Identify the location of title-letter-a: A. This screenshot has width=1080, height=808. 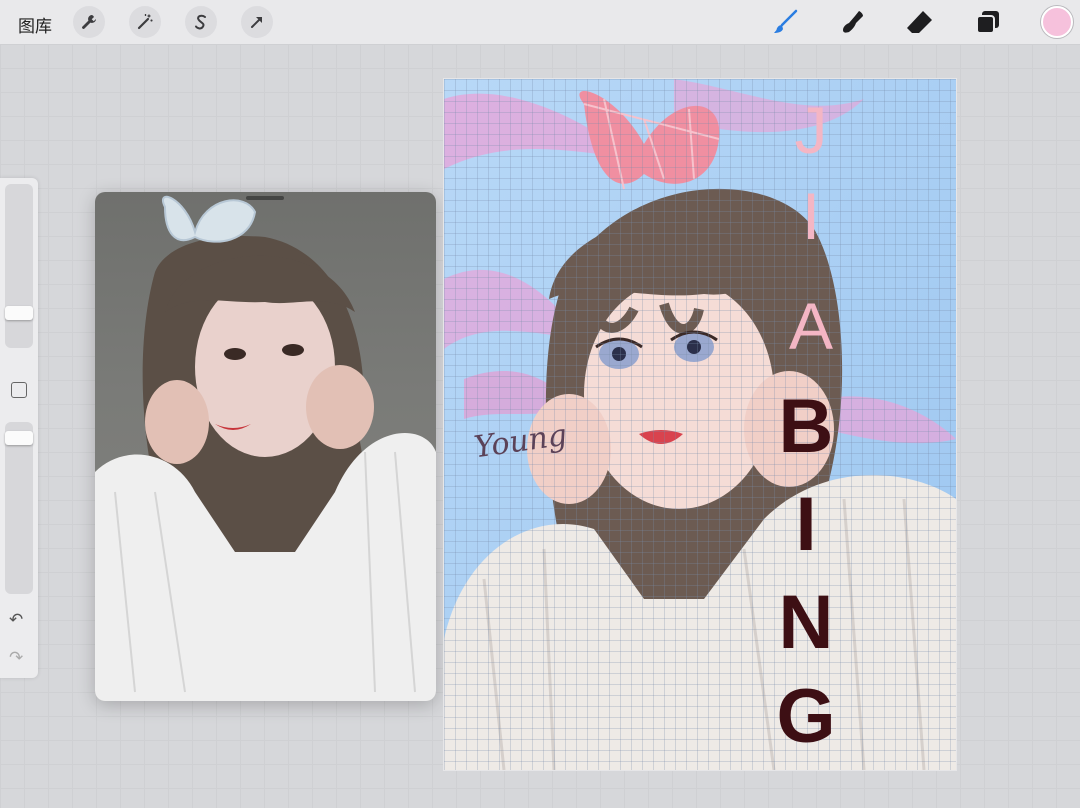
(811, 326).